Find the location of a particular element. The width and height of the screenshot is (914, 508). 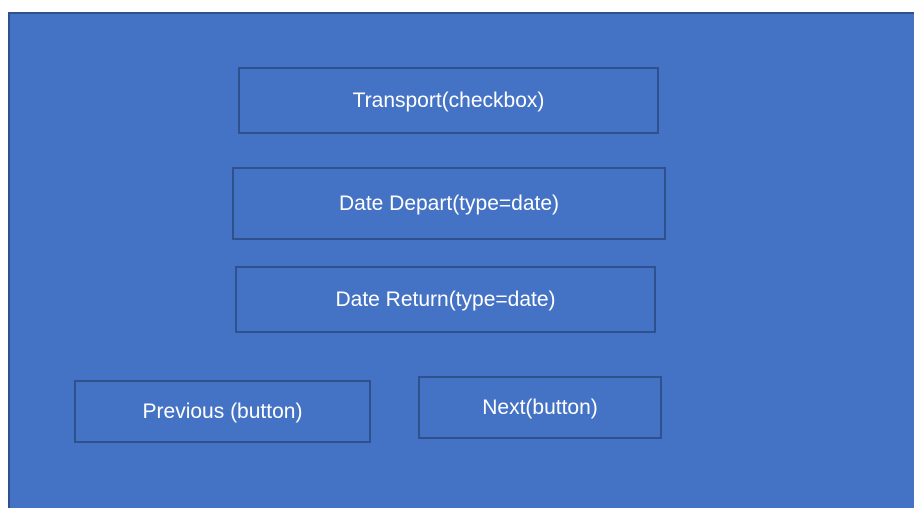

previous-button: Previous (button) is located at coordinates (222, 411).